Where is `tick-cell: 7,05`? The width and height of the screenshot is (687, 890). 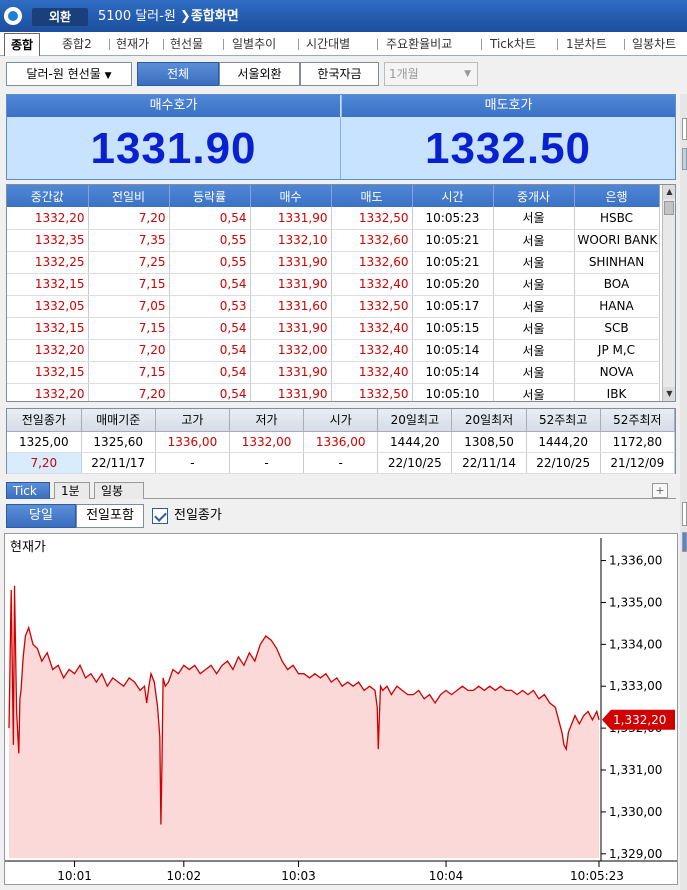 tick-cell: 7,05 is located at coordinates (129, 306).